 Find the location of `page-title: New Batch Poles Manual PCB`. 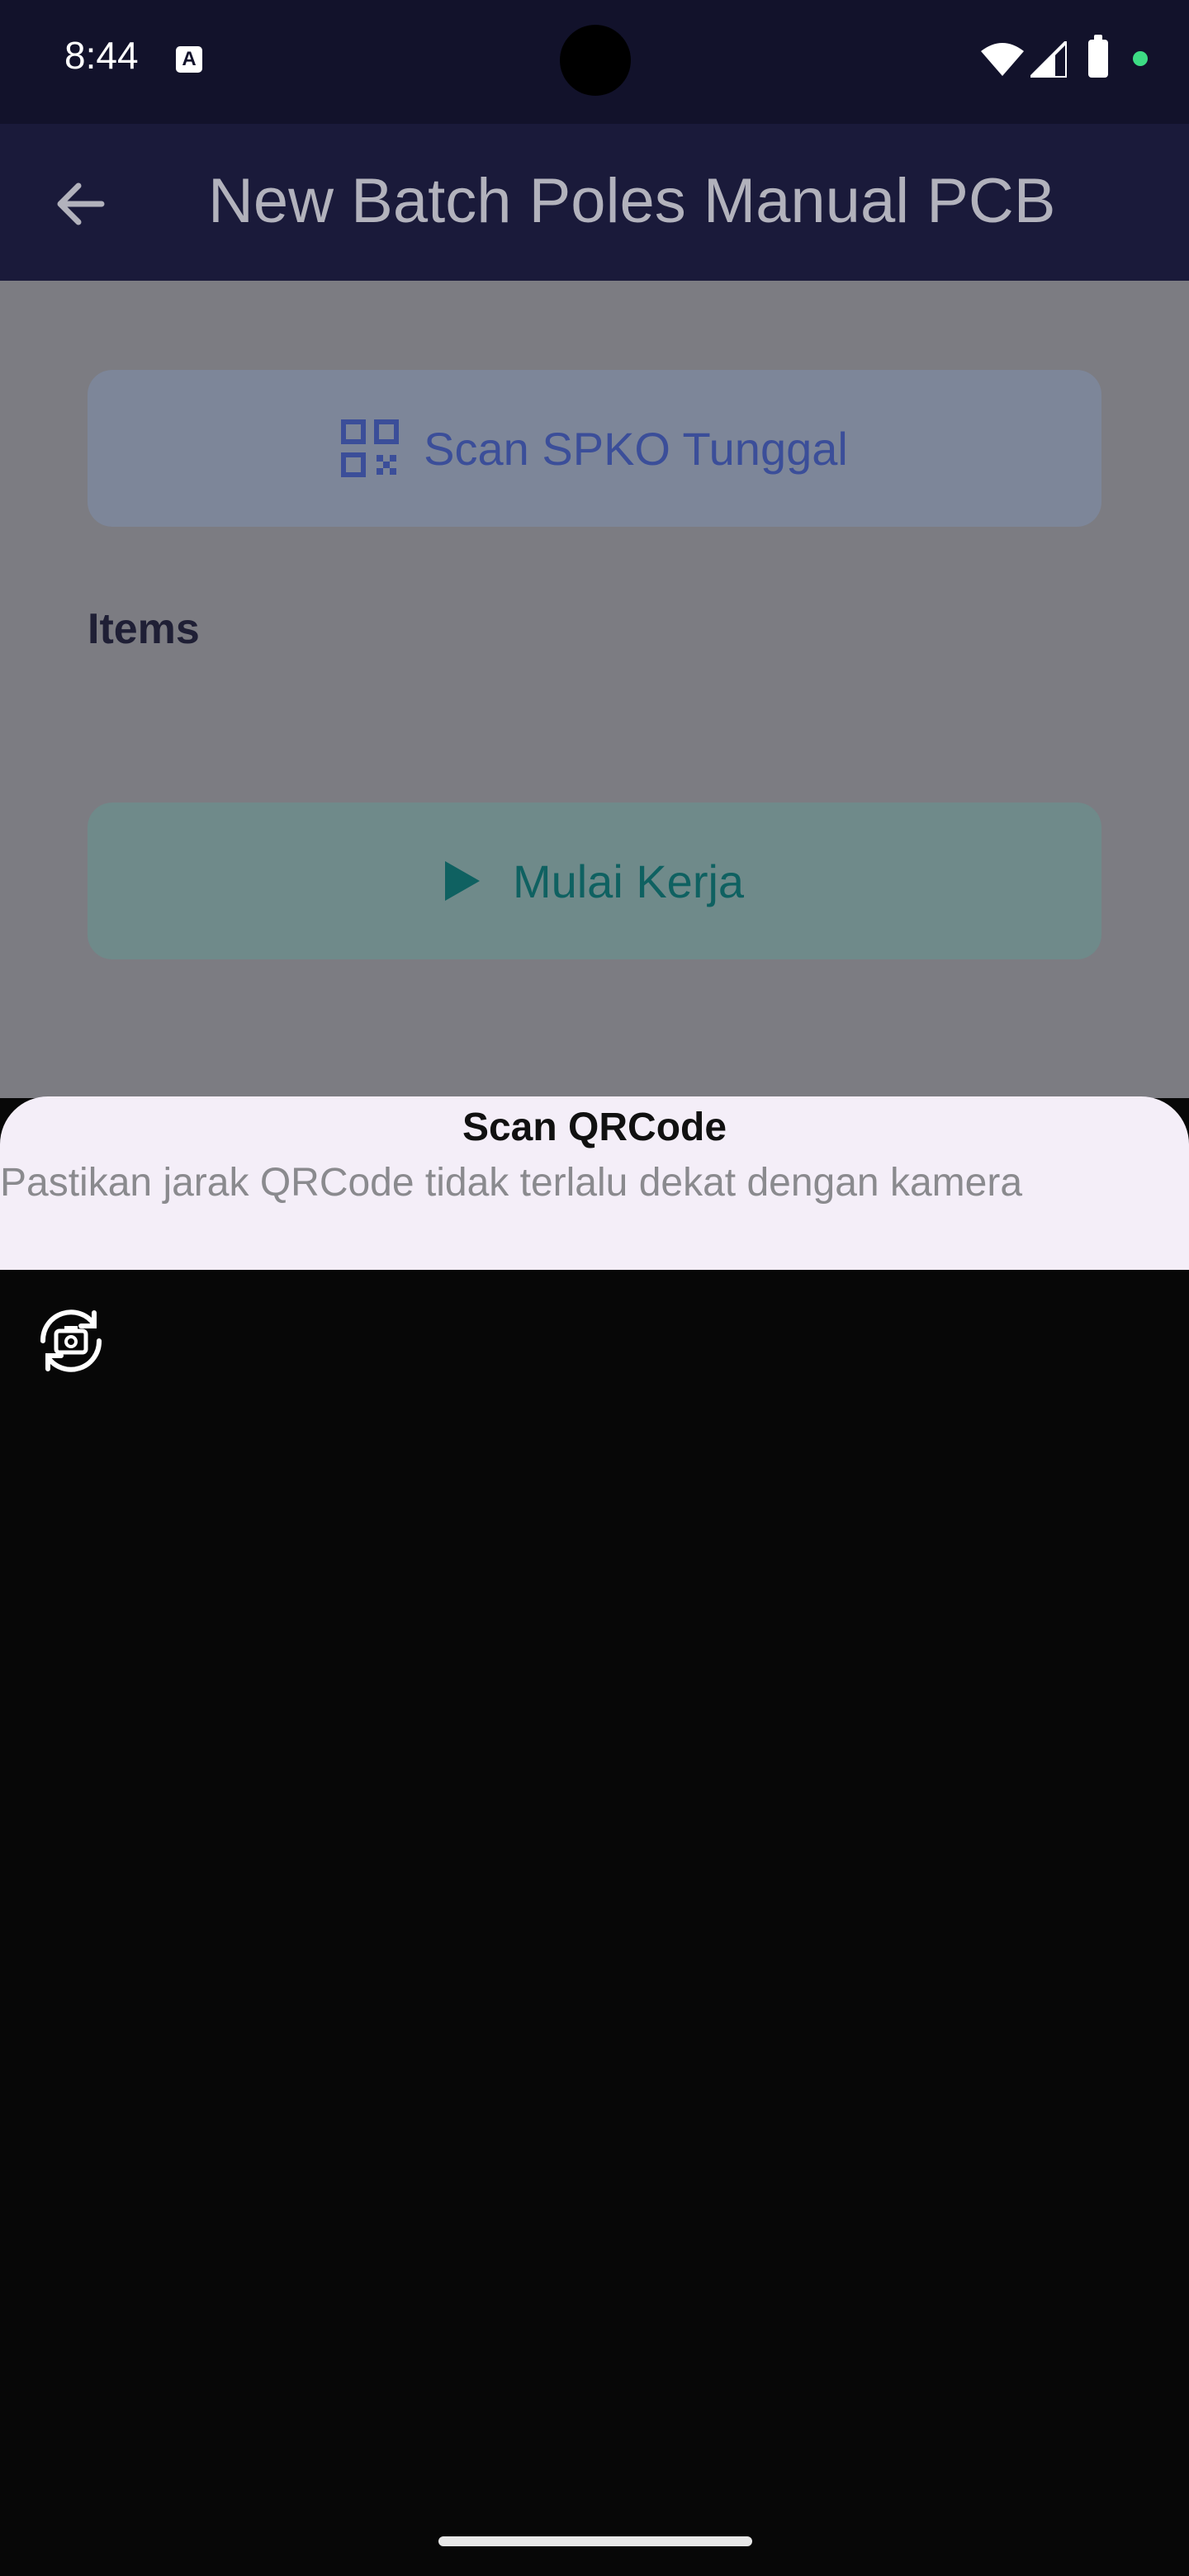

page-title: New Batch Poles Manual PCB is located at coordinates (632, 201).